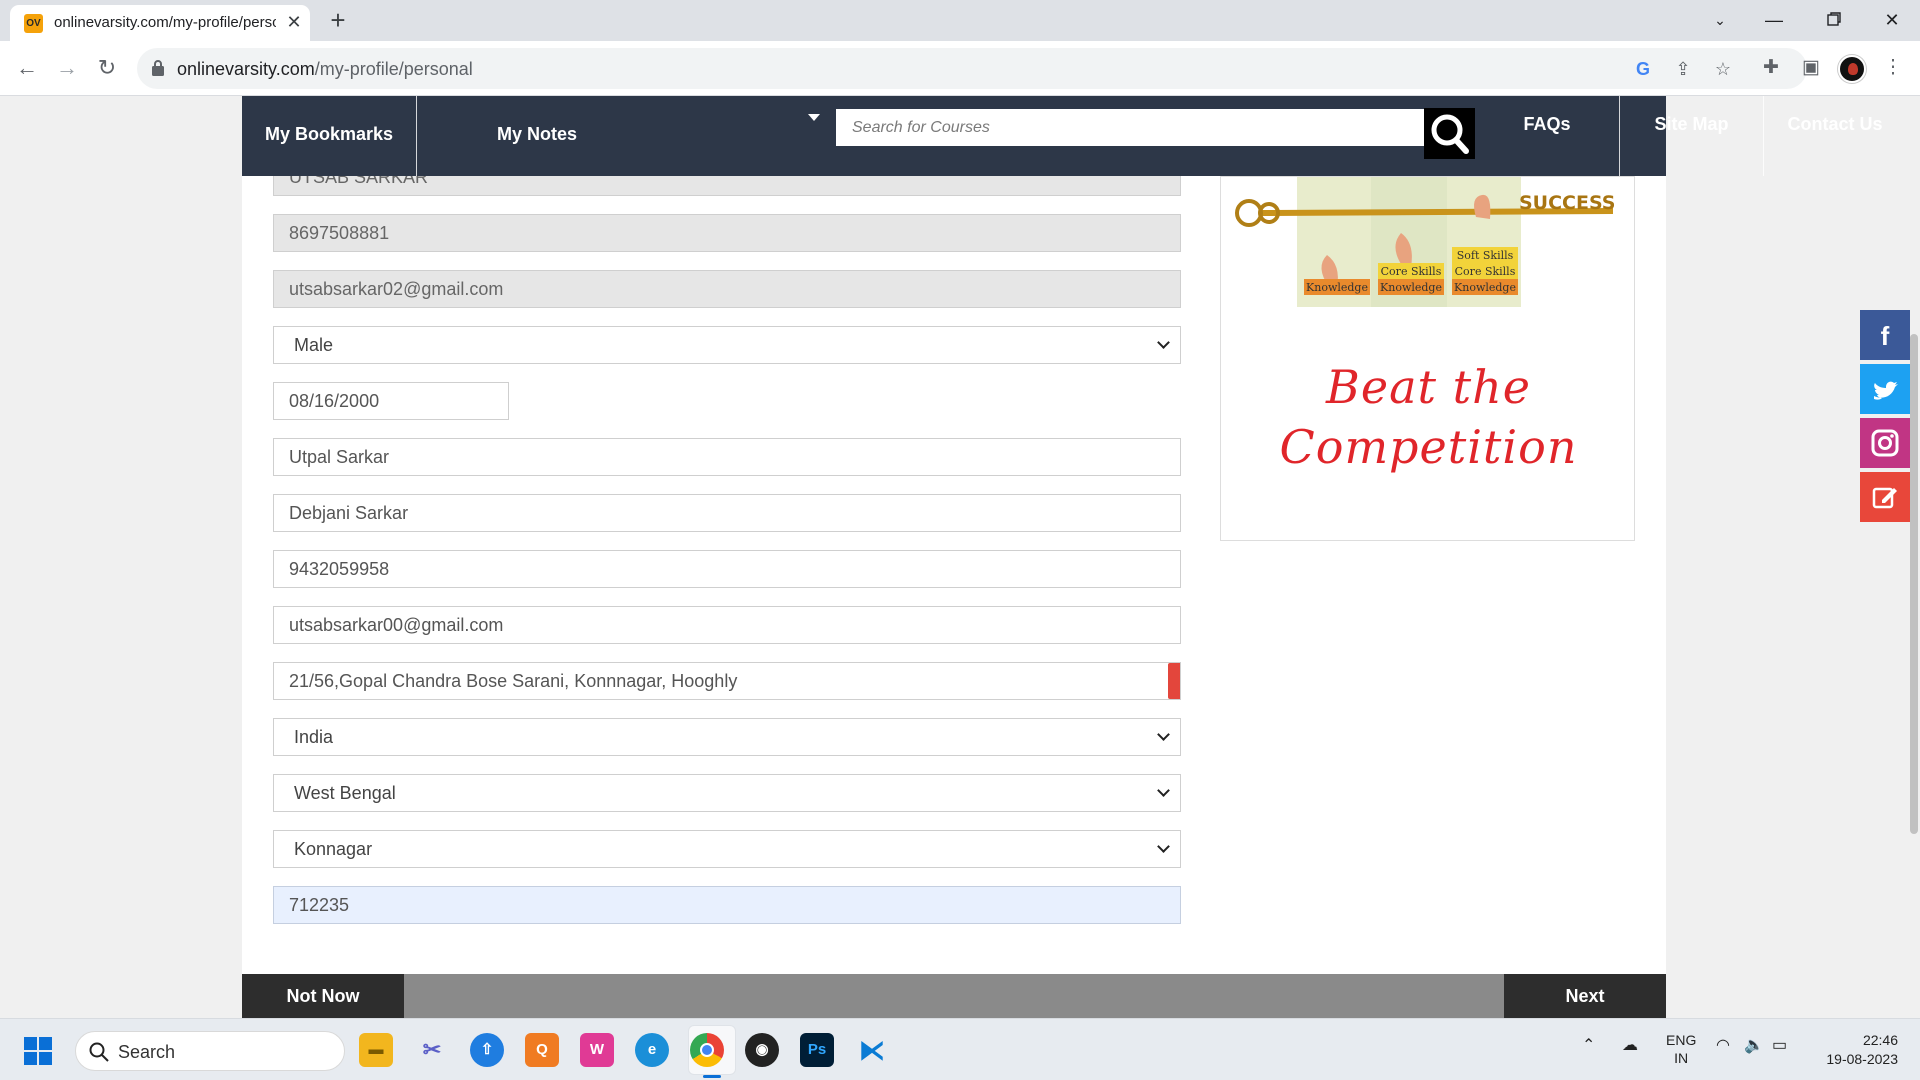  I want to click on form-footer: Not Now Next, so click(954, 996).